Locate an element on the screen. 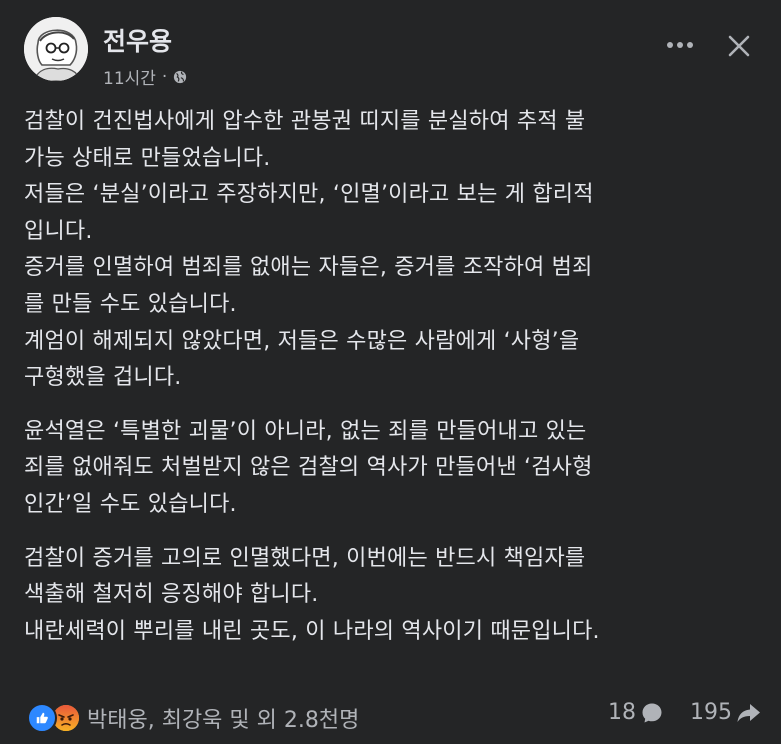 The height and width of the screenshot is (744, 781). reactions-text: 박태웅, 최강욱 및 외 2.8천명 is located at coordinates (223, 718).